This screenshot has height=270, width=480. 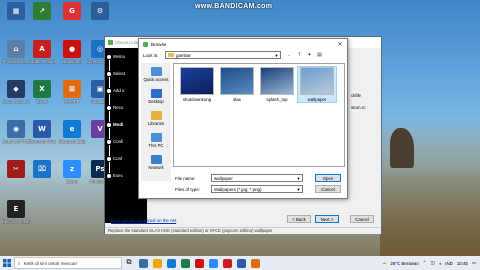 I want to click on wizard-step-label: Select, so click(x=119, y=73).